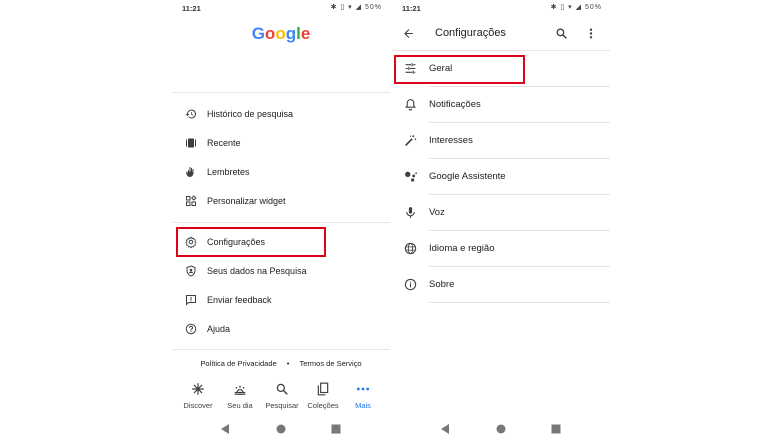  I want to click on setting-language: Idioma e região, so click(501, 249).